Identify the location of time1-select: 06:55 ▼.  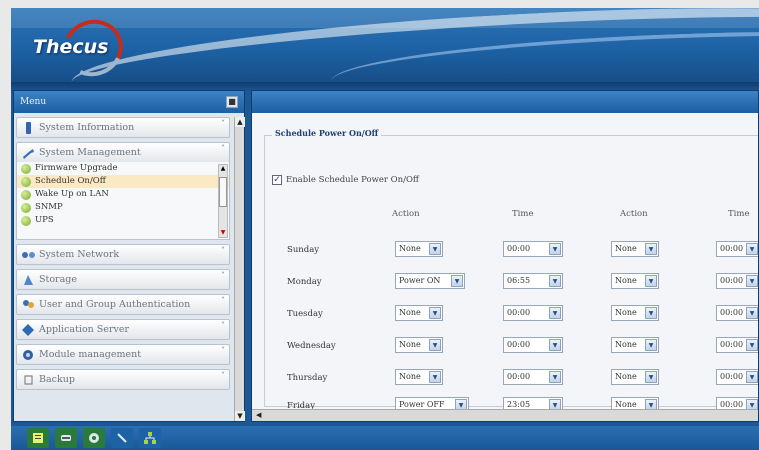
(533, 281).